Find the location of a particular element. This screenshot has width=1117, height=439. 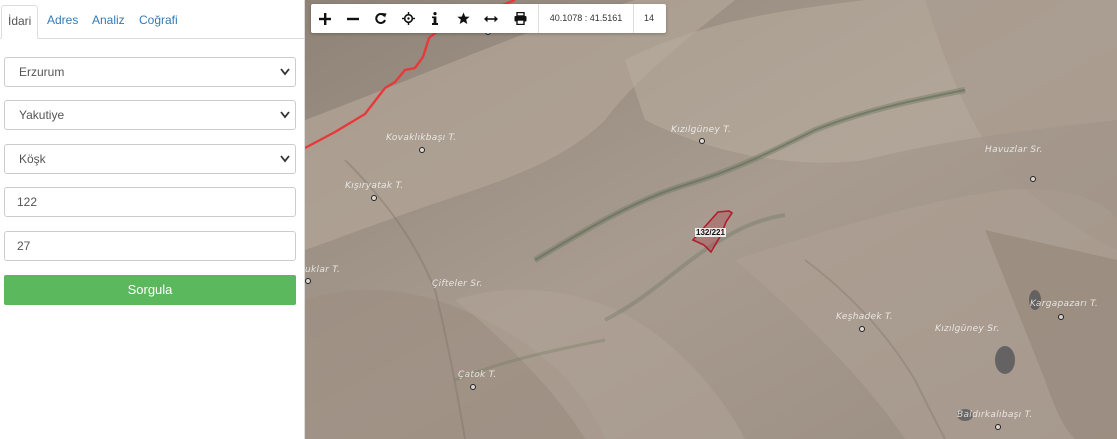

place-kargapazari: Kargapazarı T. is located at coordinates (1064, 304).